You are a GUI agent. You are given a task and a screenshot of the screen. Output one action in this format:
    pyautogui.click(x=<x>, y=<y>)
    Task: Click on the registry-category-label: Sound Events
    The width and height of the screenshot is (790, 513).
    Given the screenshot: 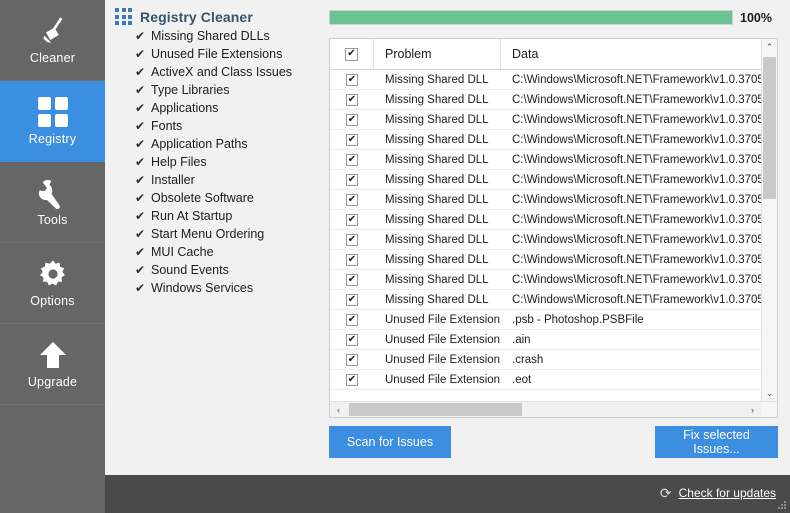 What is the action you would take?
    pyautogui.click(x=190, y=270)
    